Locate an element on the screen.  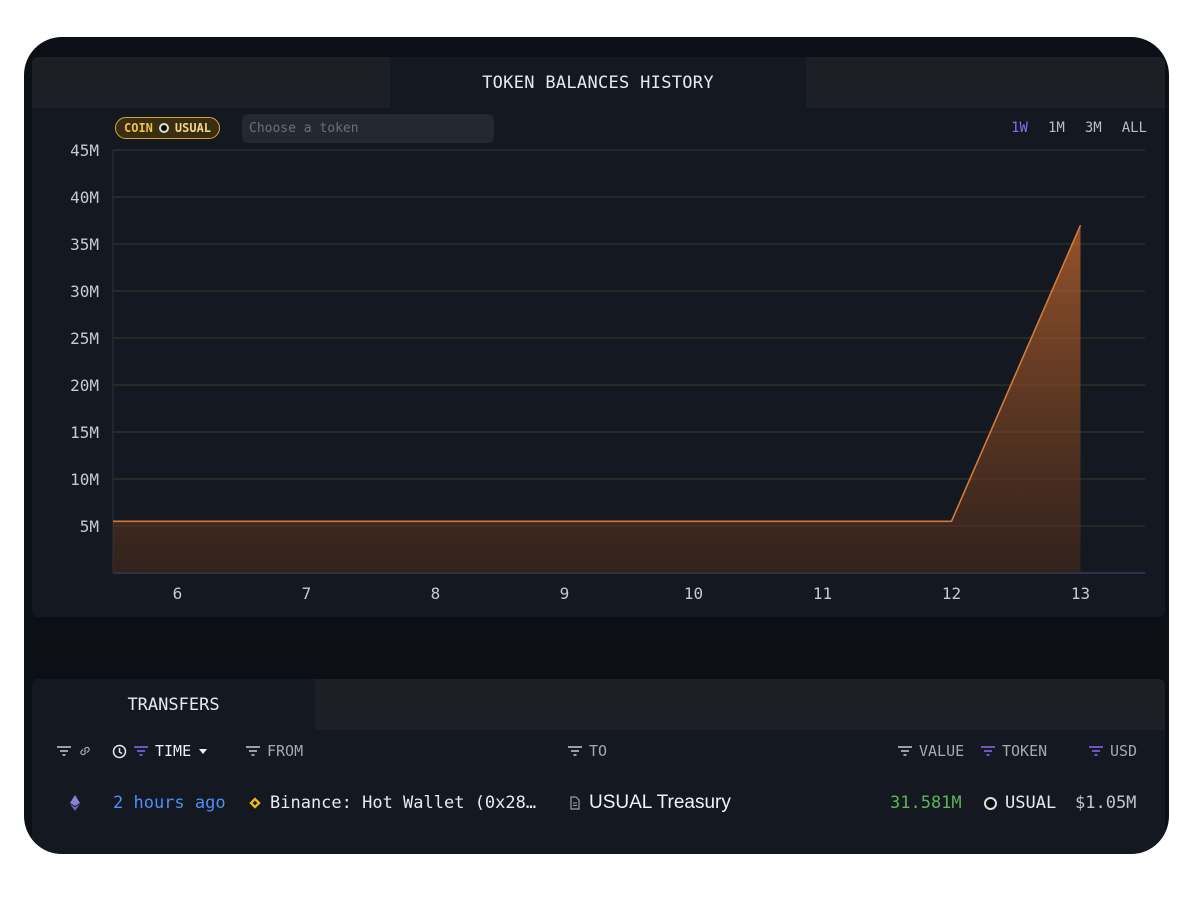
token-column-header: TOKEN is located at coordinates (1013, 751).